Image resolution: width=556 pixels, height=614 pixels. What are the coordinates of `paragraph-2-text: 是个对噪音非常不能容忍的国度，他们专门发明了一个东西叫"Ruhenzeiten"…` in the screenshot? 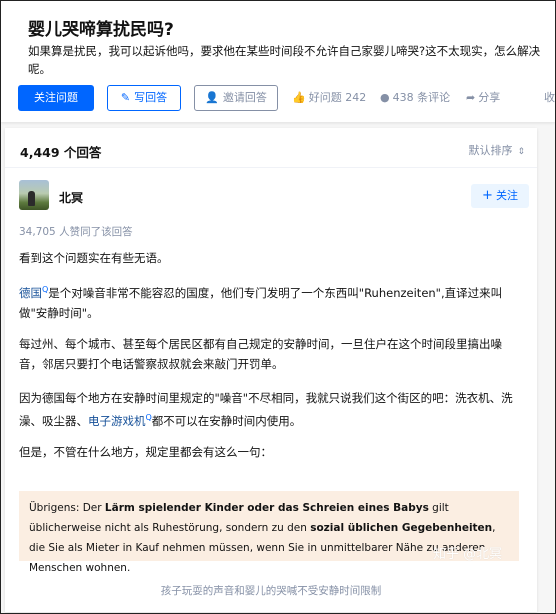 It's located at (261, 302).